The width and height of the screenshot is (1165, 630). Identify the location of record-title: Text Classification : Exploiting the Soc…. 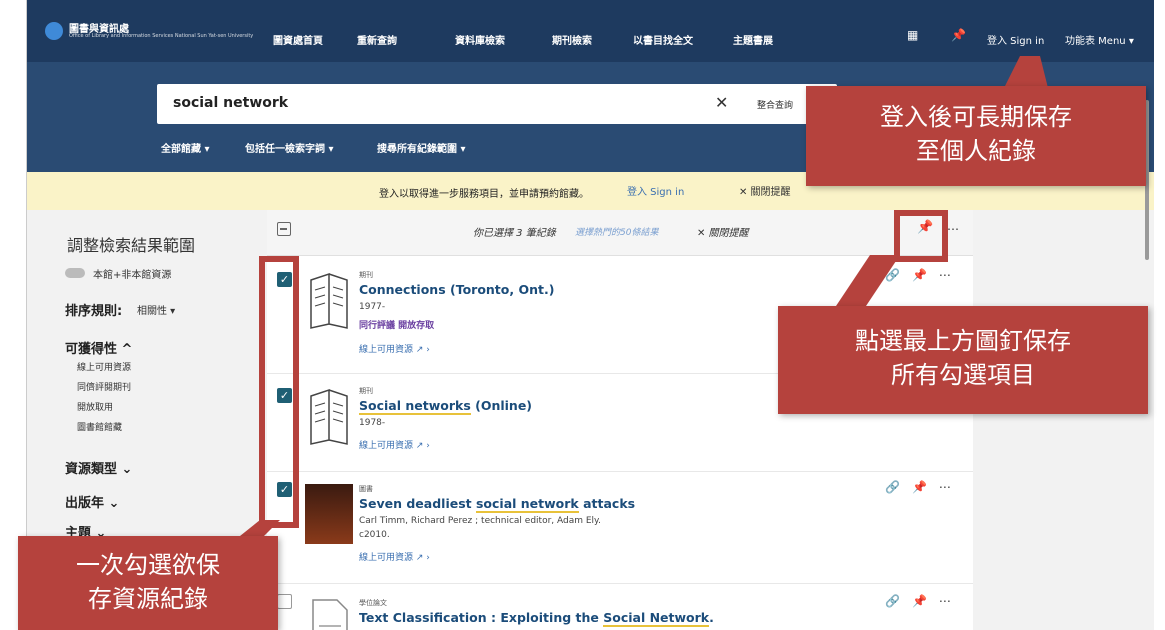
(536, 618).